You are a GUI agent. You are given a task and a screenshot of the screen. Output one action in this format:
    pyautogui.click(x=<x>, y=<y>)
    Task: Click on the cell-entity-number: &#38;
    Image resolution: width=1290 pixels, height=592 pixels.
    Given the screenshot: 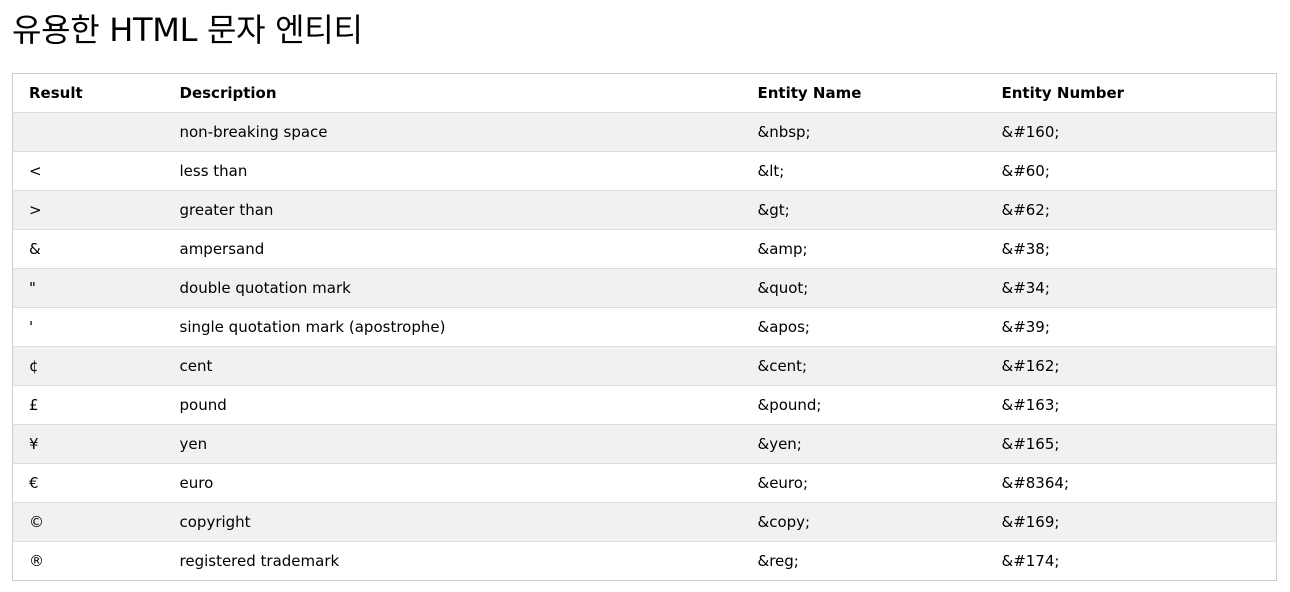 What is the action you would take?
    pyautogui.click(x=1131, y=249)
    